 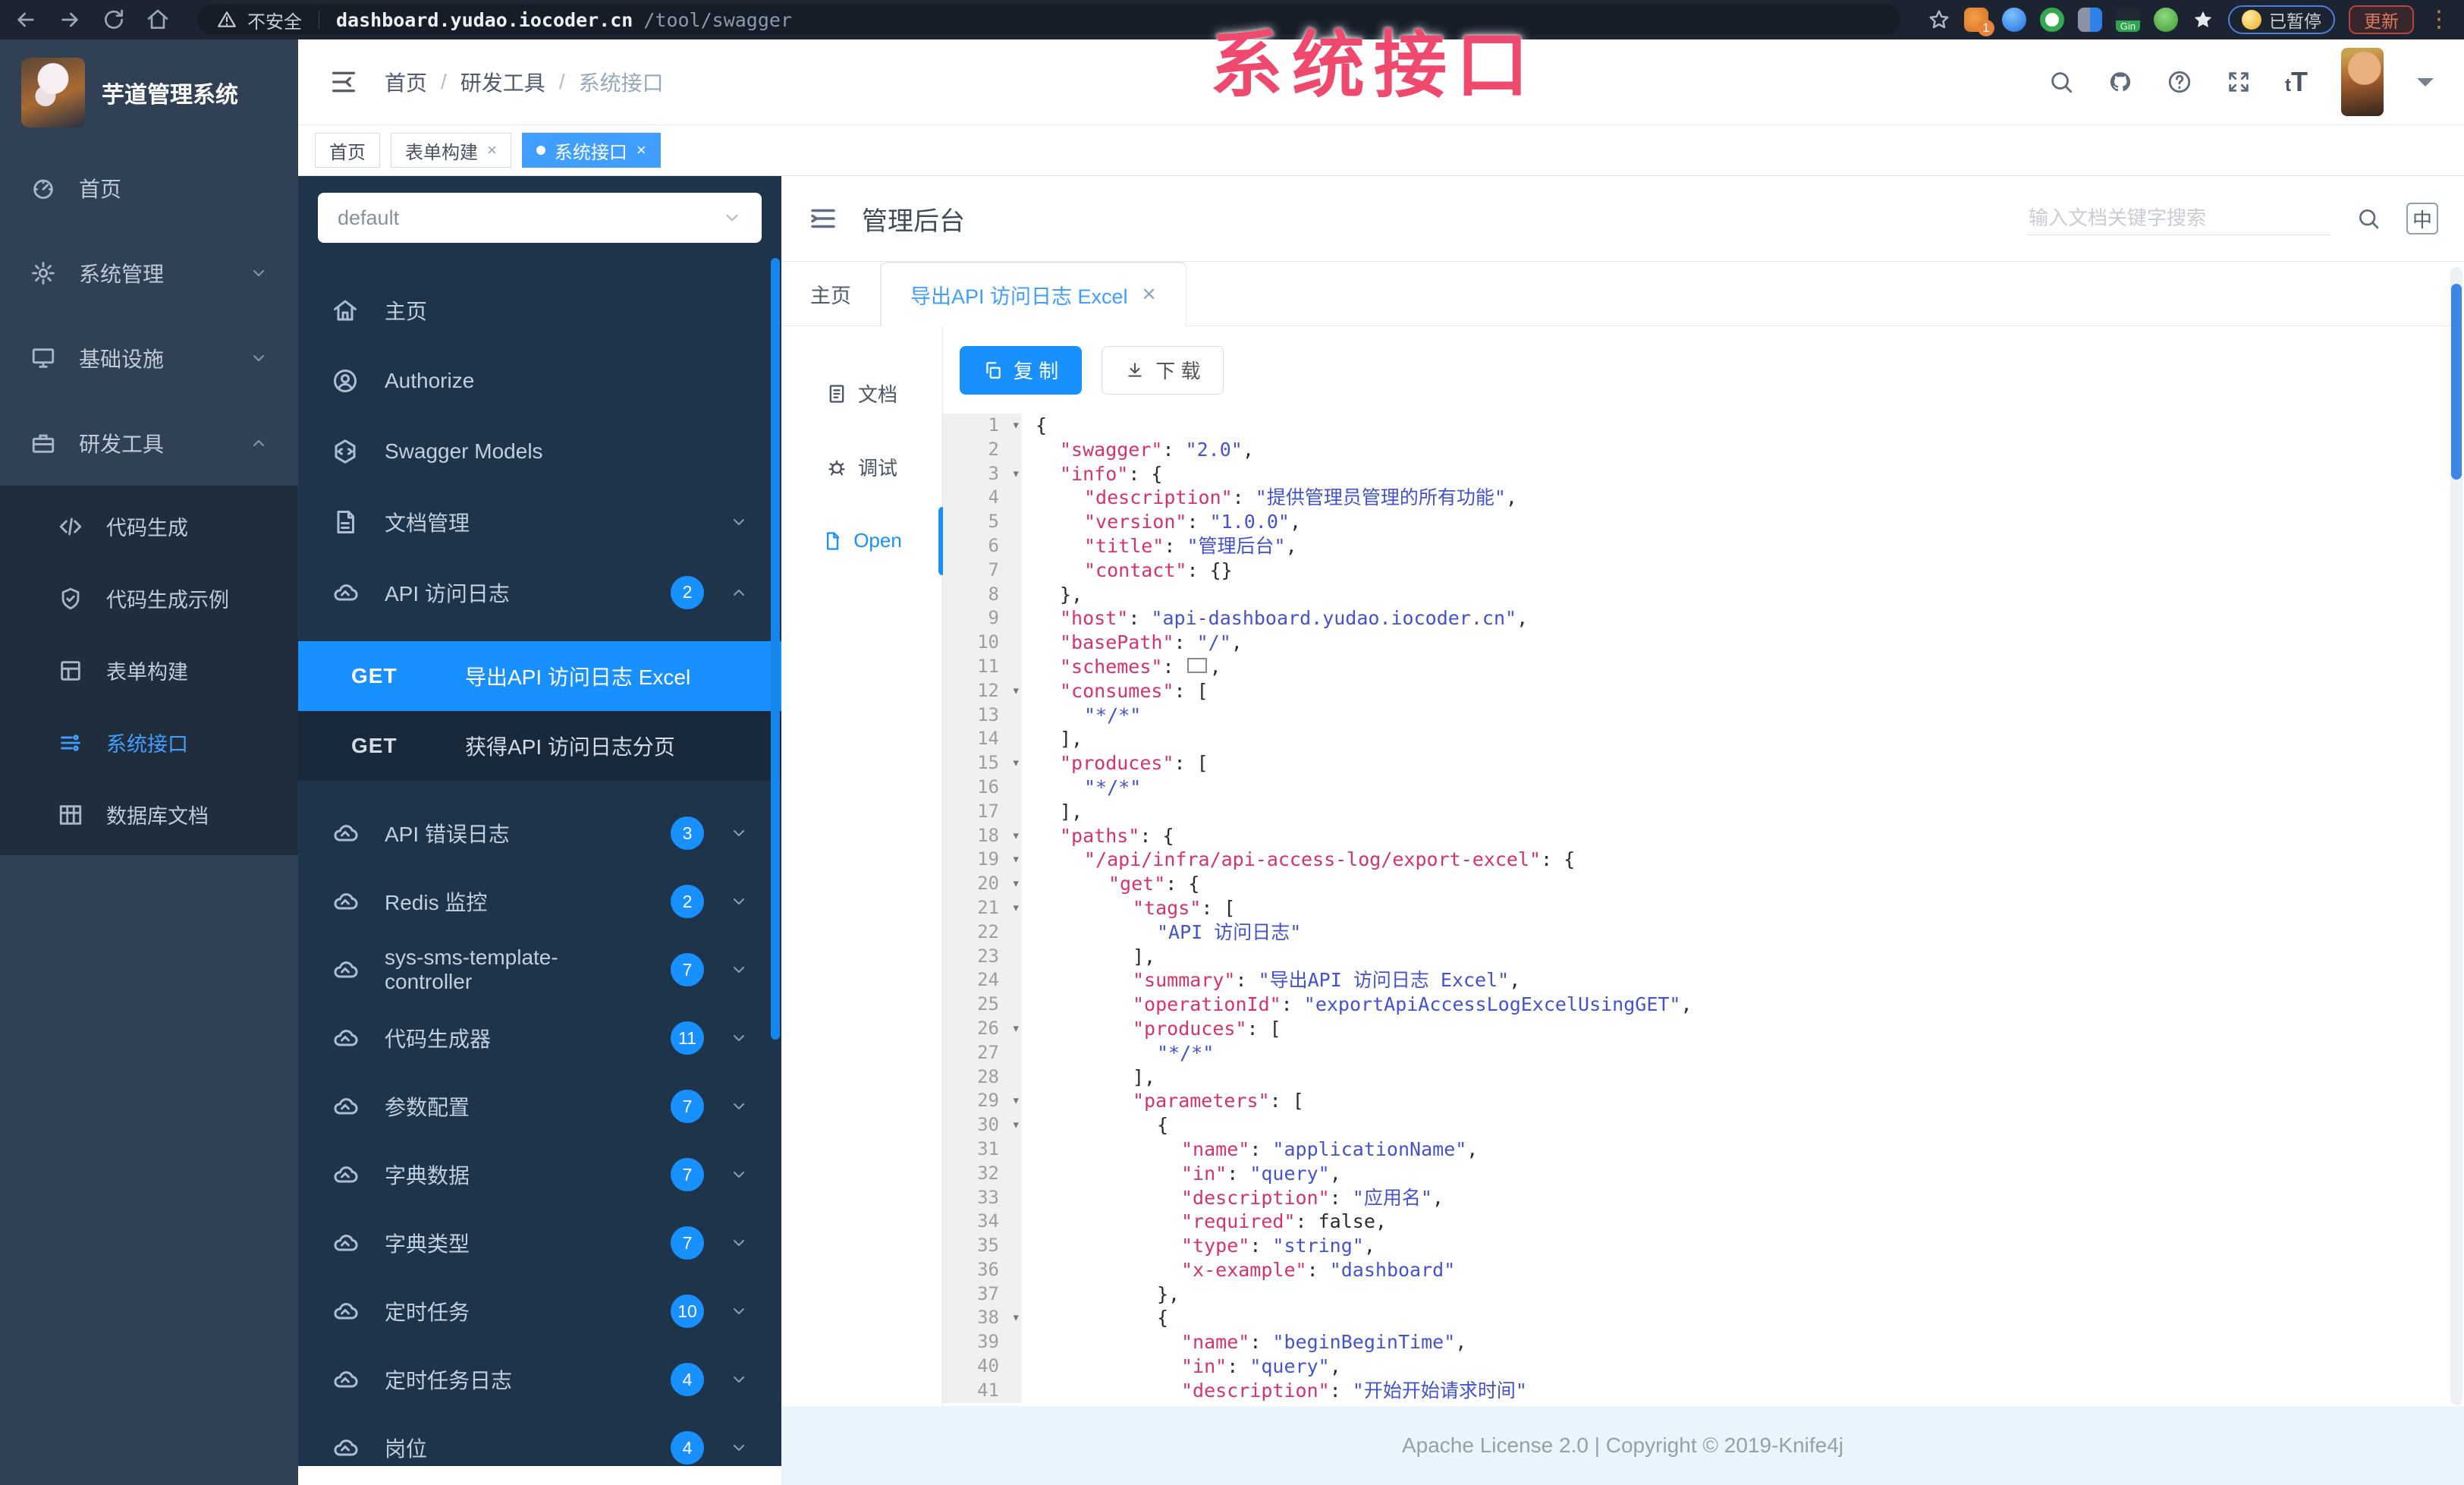 I want to click on doc-collapse-icon, so click(x=823, y=218).